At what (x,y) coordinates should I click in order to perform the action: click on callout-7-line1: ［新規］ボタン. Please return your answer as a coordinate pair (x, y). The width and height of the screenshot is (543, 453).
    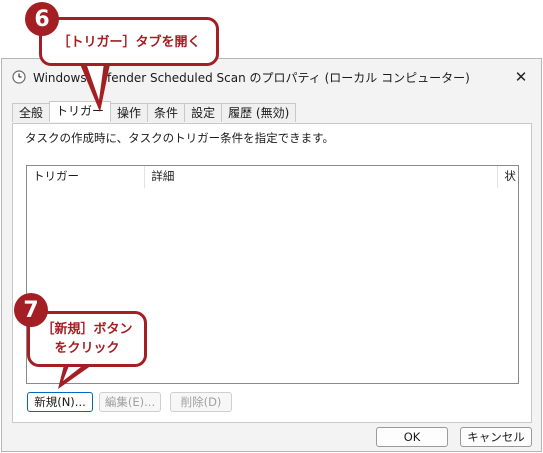
    Looking at the image, I should click on (87, 329).